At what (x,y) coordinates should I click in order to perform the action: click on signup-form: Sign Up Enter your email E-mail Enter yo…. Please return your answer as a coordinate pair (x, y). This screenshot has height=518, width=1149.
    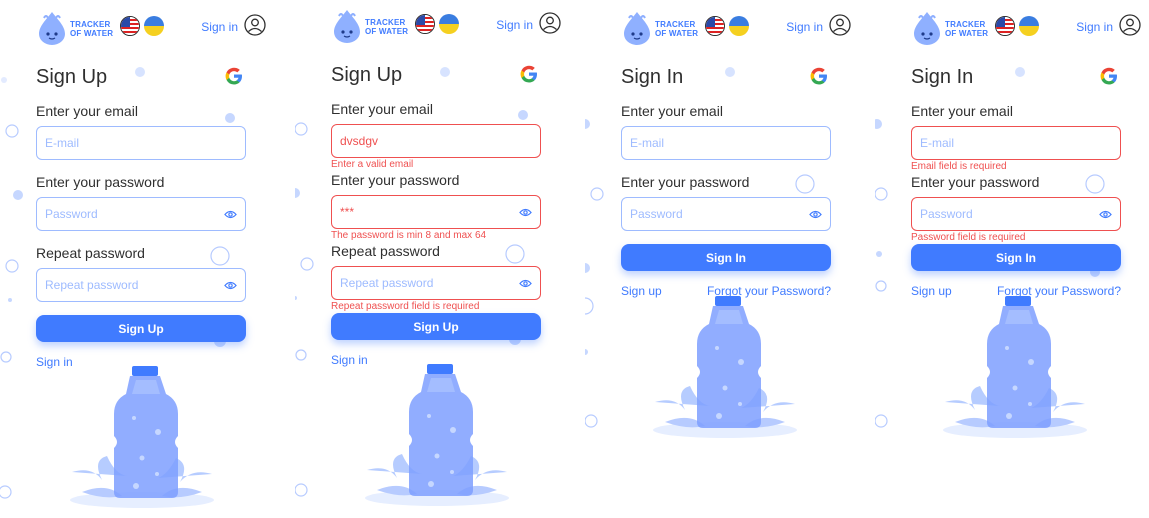
    Looking at the image, I should click on (141, 226).